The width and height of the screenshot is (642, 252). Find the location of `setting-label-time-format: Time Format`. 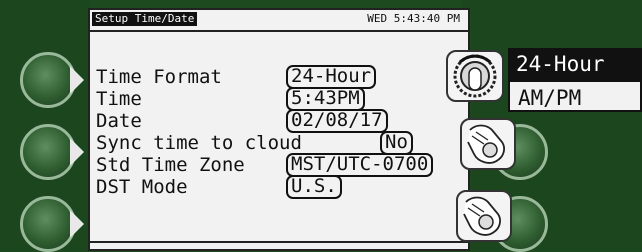

setting-label-time-format: Time Format is located at coordinates (159, 77).